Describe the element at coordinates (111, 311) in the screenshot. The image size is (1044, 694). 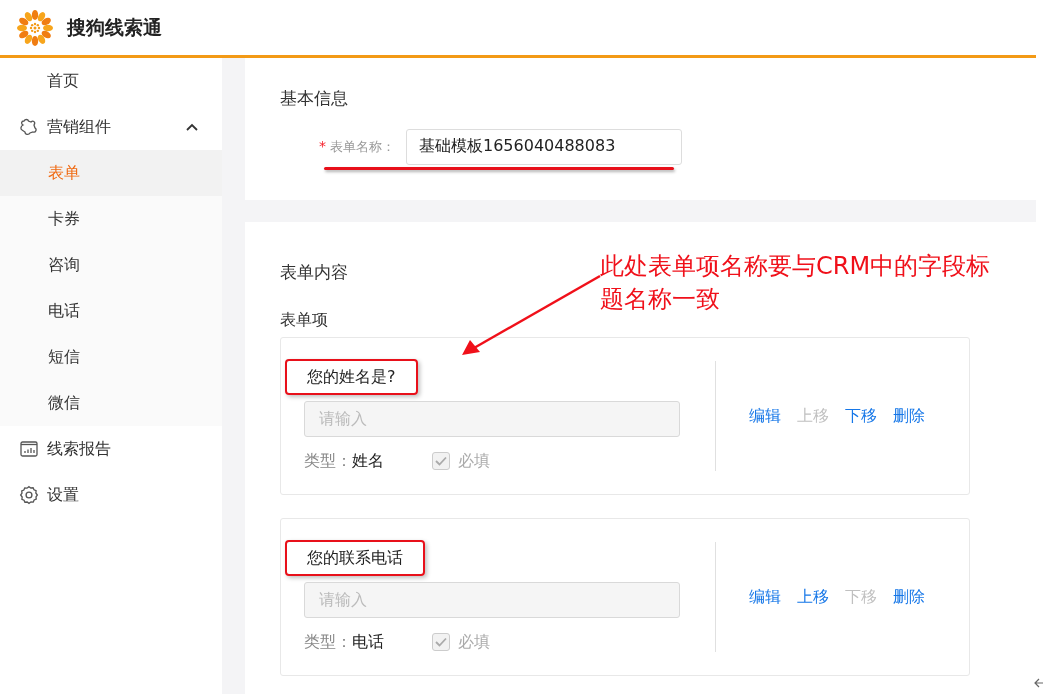
I see `submenu-item: 电话` at that location.